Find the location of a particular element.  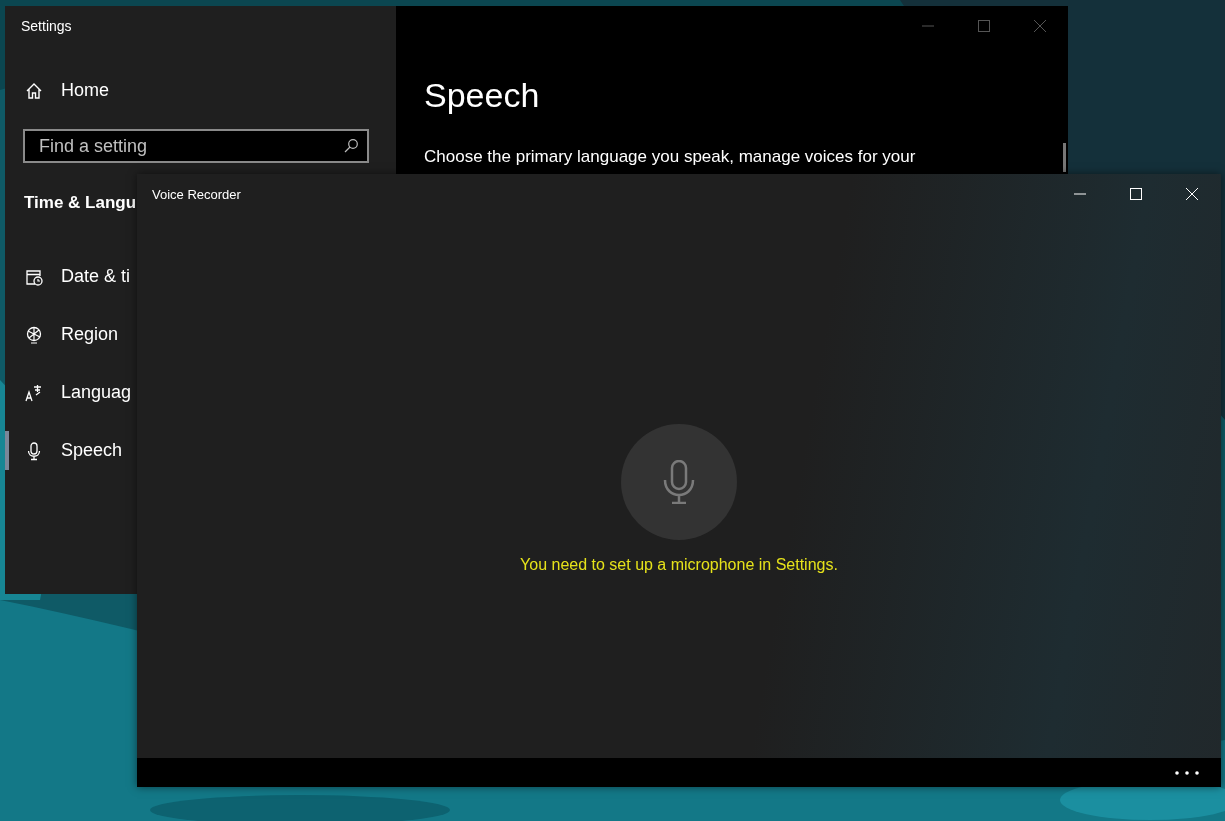

section-title: Time & Langu is located at coordinates (80, 203).